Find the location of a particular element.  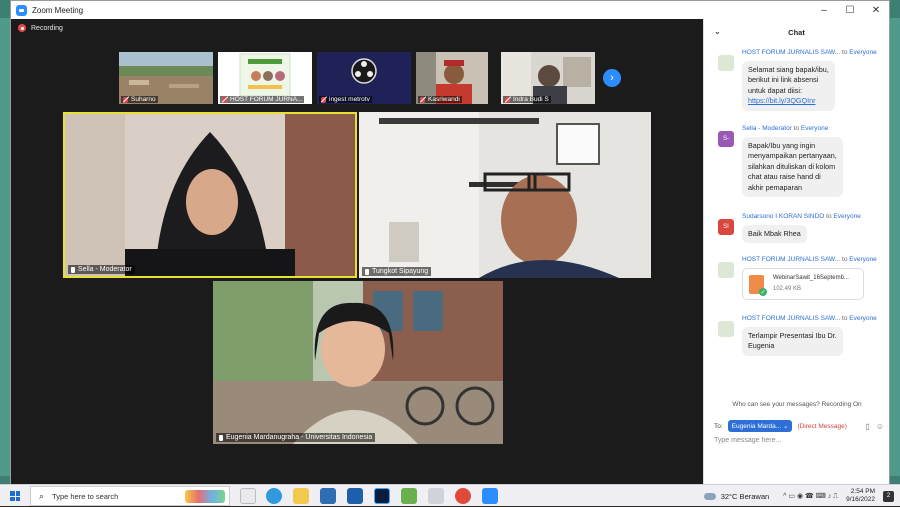

file-explorer-icon is located at coordinates (301, 496).